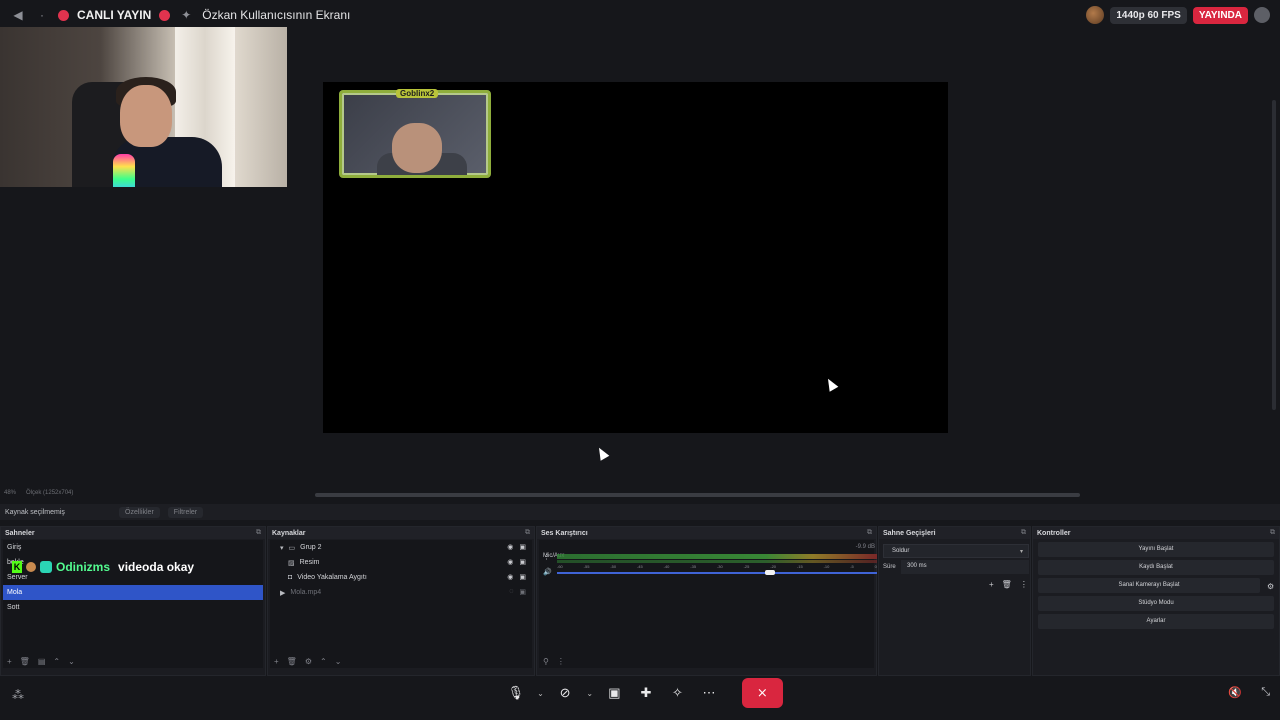 The width and height of the screenshot is (1280, 720). Describe the element at coordinates (564, 533) in the screenshot. I see `mixer-title: Ses Karıştırıcı` at that location.